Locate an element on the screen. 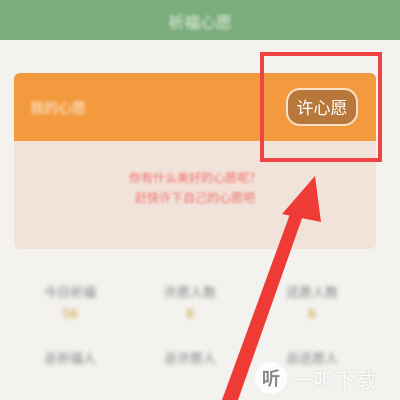  watermark-text: 一听下载 is located at coordinates (335, 379).